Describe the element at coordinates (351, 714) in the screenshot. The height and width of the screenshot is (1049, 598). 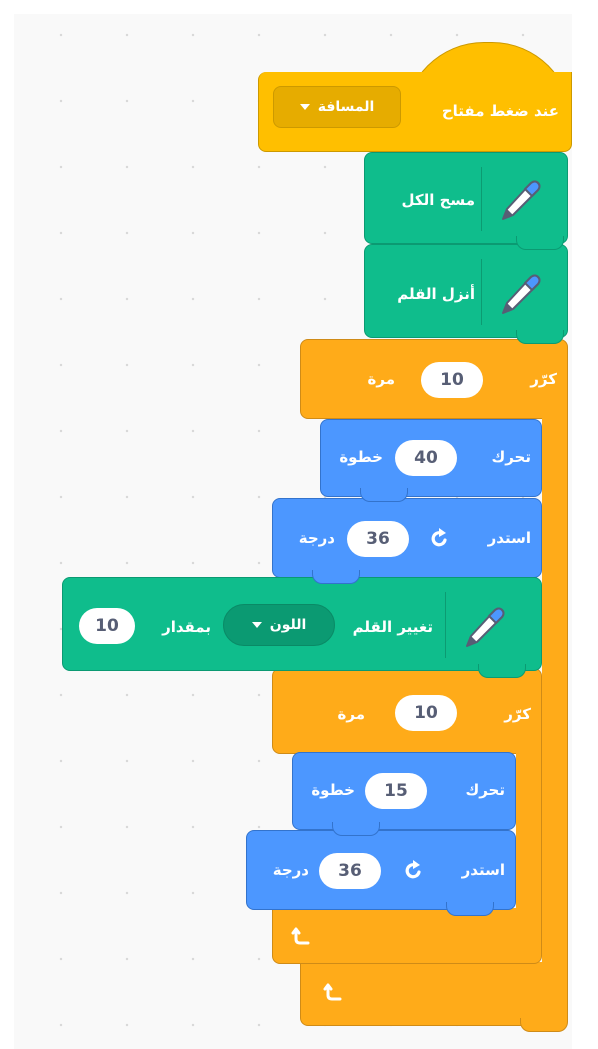
I see `inner-repeat-times-label: مرة` at that location.